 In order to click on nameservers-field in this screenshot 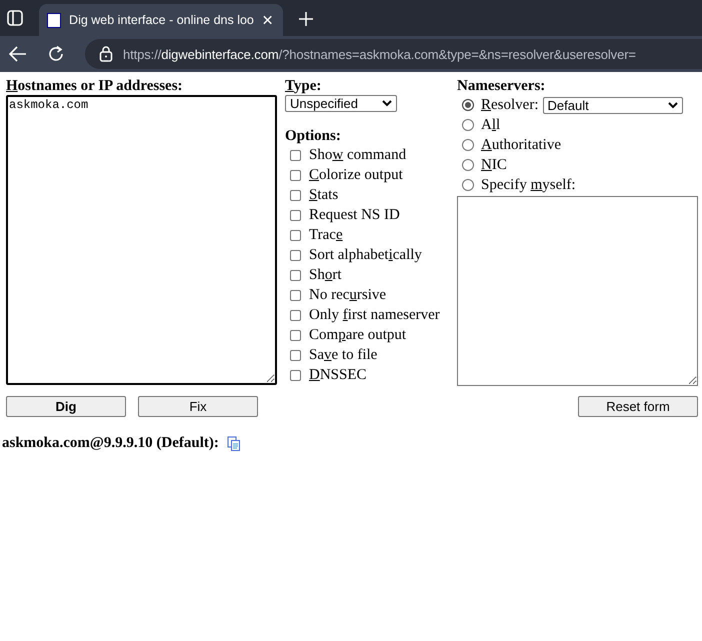, I will do `click(577, 291)`.